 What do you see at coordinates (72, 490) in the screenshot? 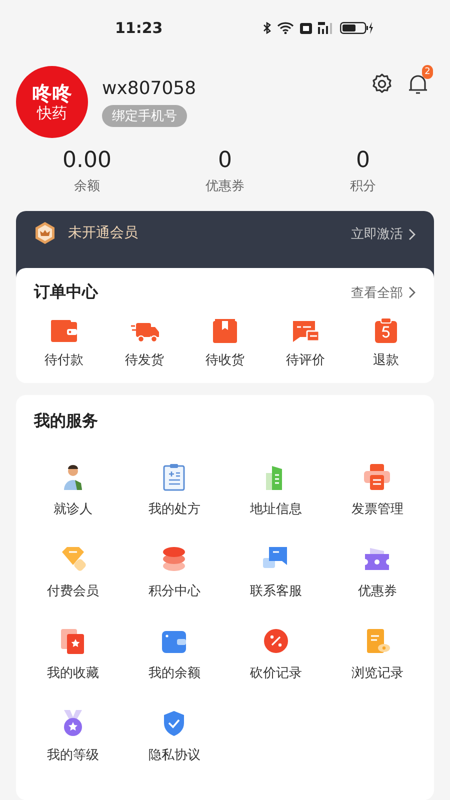
I see `service-button: 就诊人` at bounding box center [72, 490].